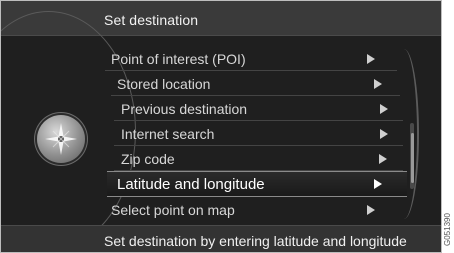 The image size is (454, 253). Describe the element at coordinates (148, 159) in the screenshot. I see `menu-item-label: Zip code` at that location.